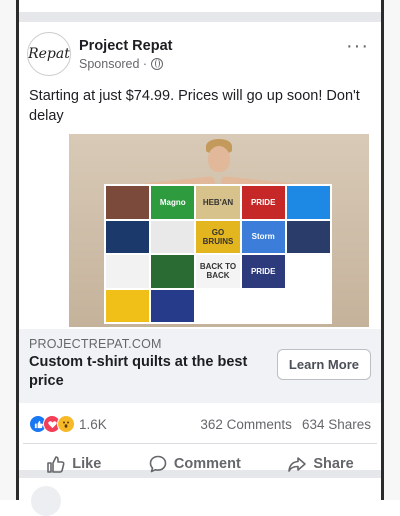 The image size is (400, 516). Describe the element at coordinates (323, 364) in the screenshot. I see `learn-more-button: Learn More` at that location.